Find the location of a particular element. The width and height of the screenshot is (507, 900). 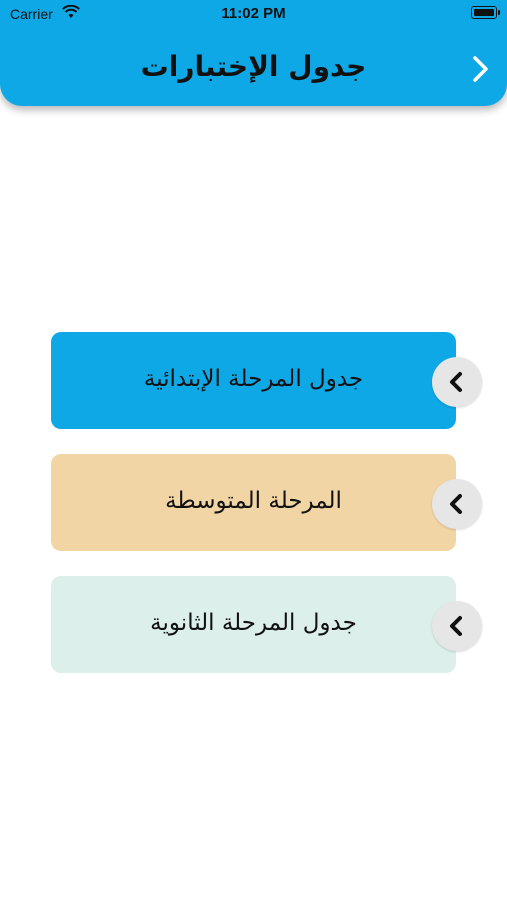

back-button is located at coordinates (481, 69).